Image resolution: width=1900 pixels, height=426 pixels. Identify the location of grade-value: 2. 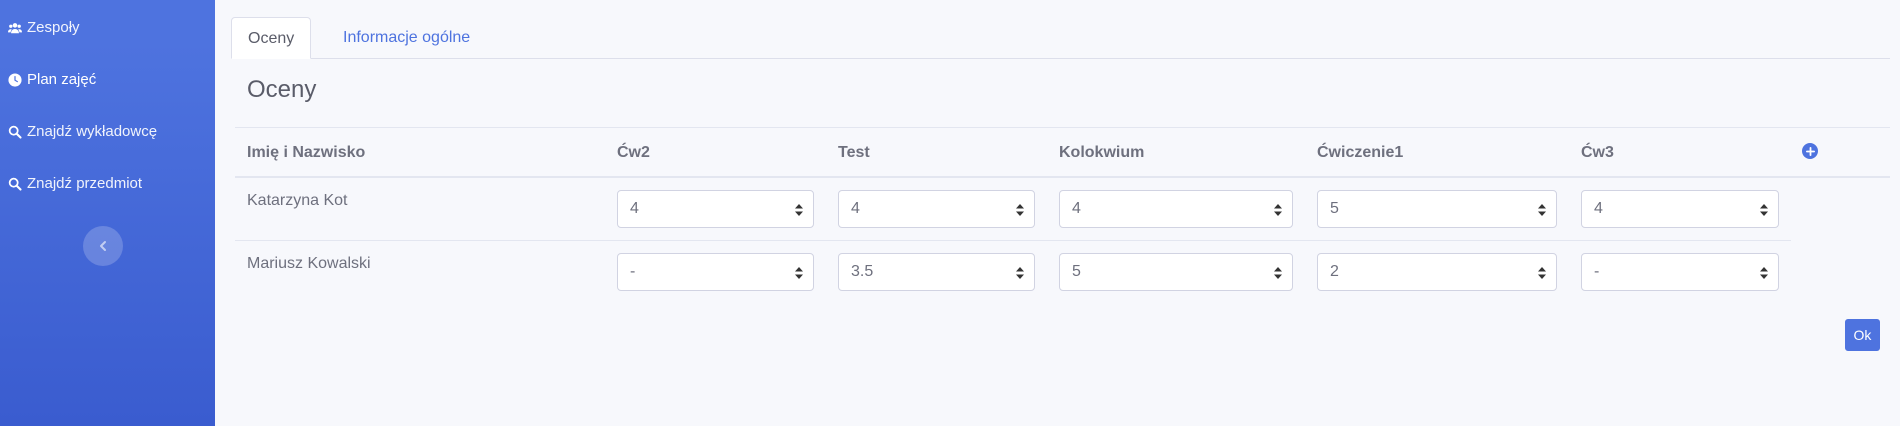
(1334, 271).